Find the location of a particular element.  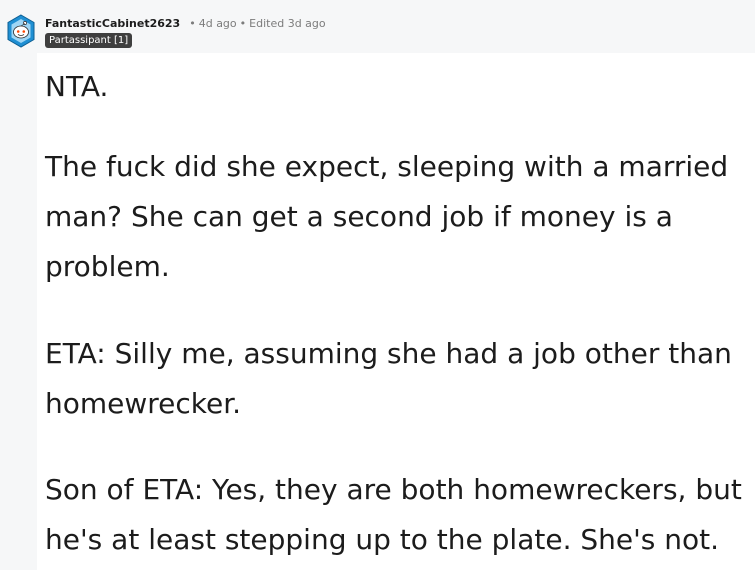

comment-age: 4d ago is located at coordinates (218, 23).